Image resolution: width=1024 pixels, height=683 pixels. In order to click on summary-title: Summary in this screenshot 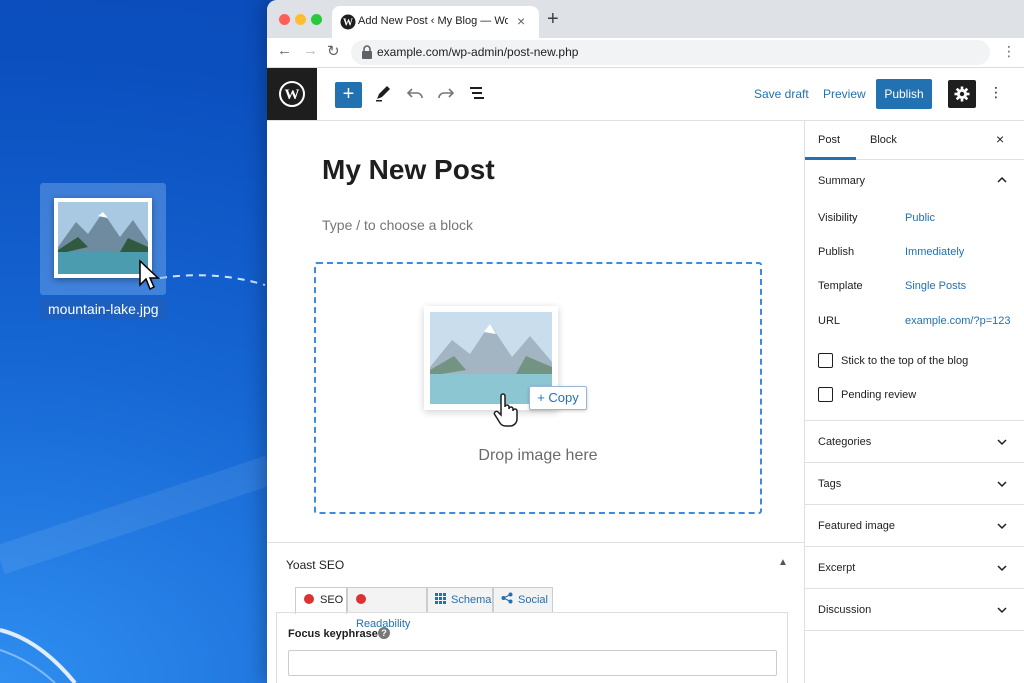, I will do `click(841, 181)`.